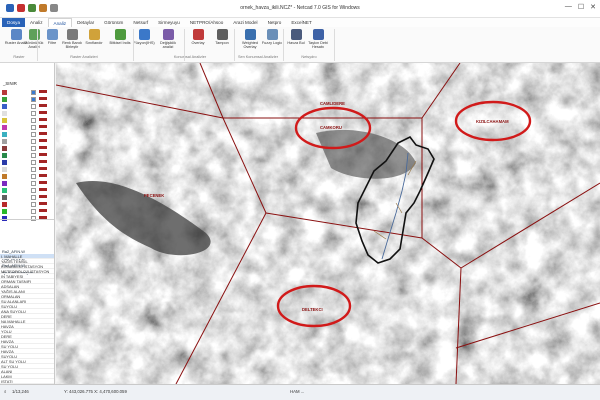 This screenshot has height=400, width=600. What do you see at coordinates (84, 57) in the screenshot?
I see `ribbon-group-label: Raster Analizleri` at bounding box center [84, 57].